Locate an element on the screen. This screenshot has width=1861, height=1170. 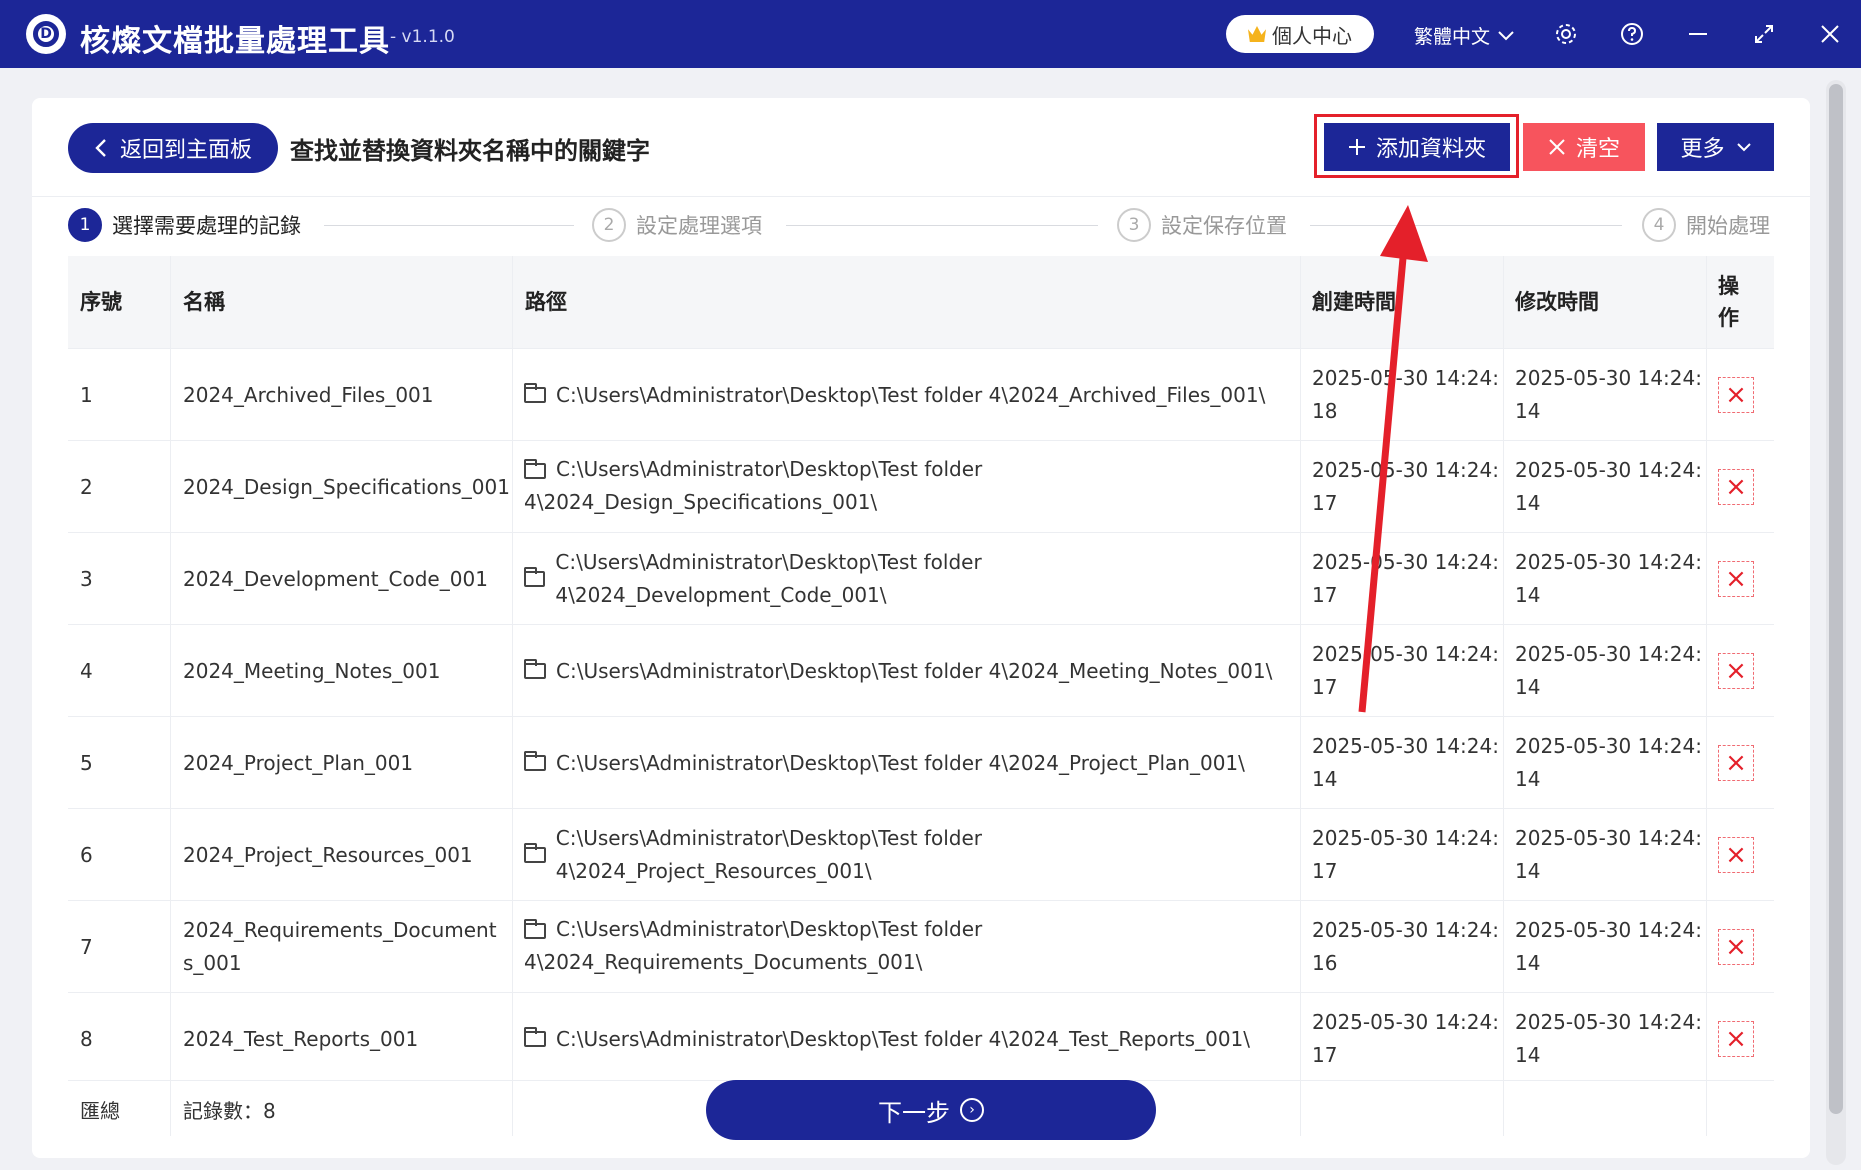
scrollbar-thumb is located at coordinates (1836, 599).